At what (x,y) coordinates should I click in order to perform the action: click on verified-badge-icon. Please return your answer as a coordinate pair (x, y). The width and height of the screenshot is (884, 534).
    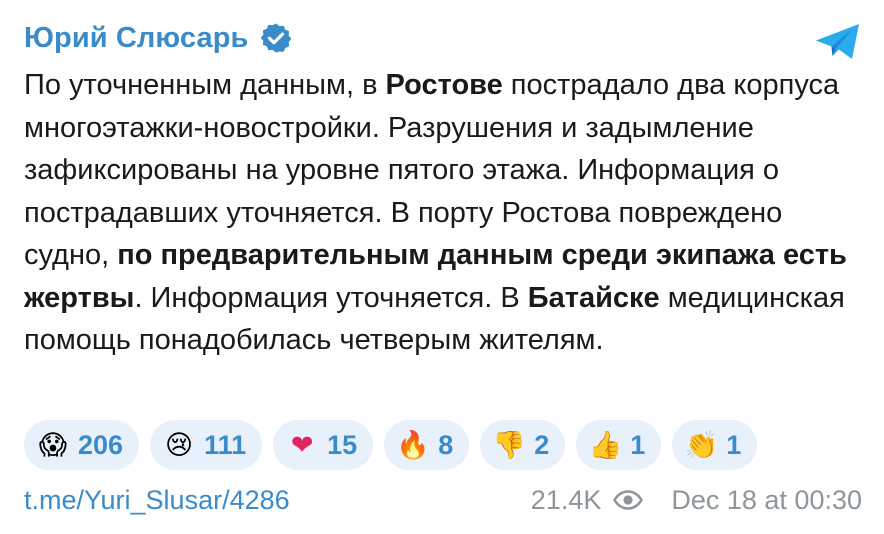
    Looking at the image, I should click on (276, 38).